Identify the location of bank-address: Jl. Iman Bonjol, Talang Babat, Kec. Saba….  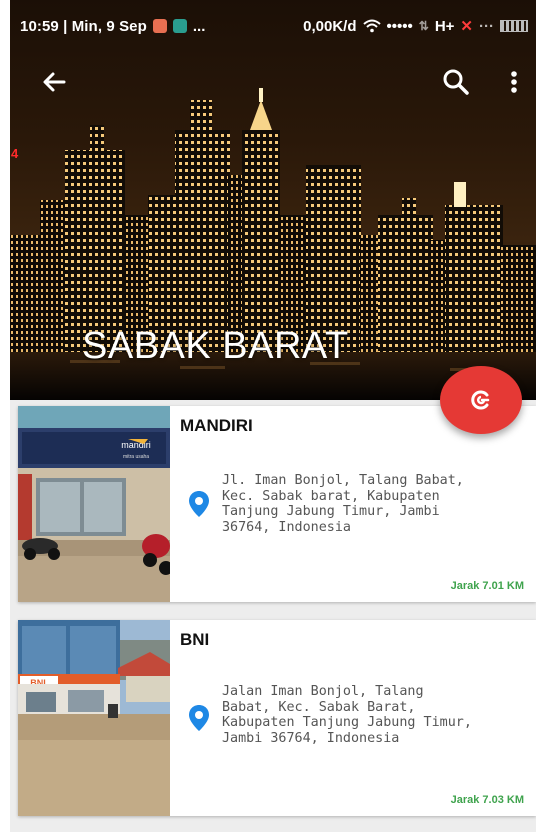
(343, 504).